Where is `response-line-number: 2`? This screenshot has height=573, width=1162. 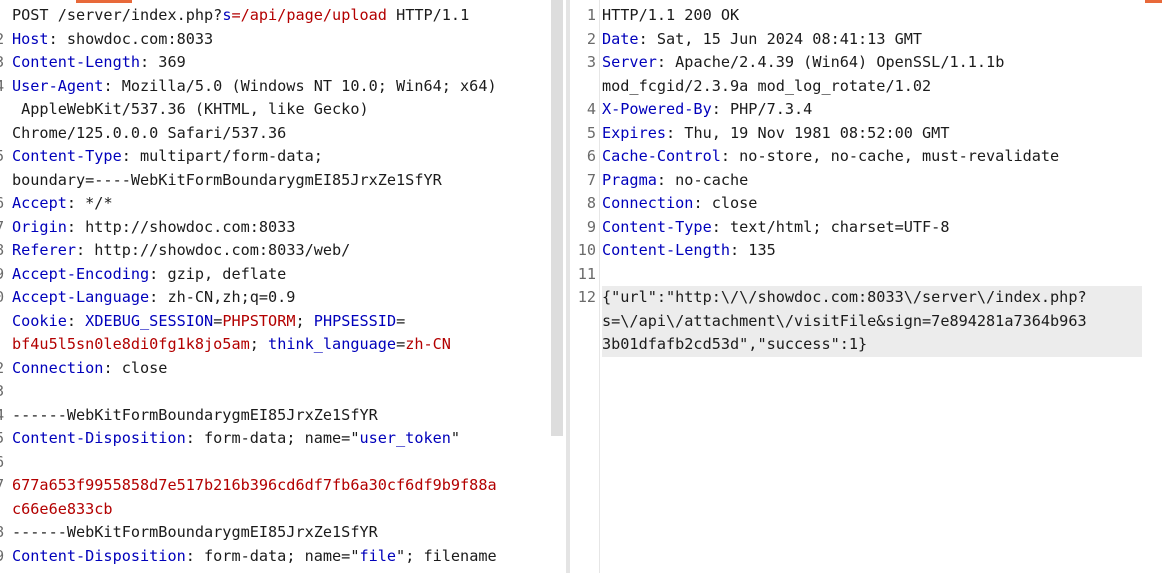
response-line-number: 2 is located at coordinates (591, 38).